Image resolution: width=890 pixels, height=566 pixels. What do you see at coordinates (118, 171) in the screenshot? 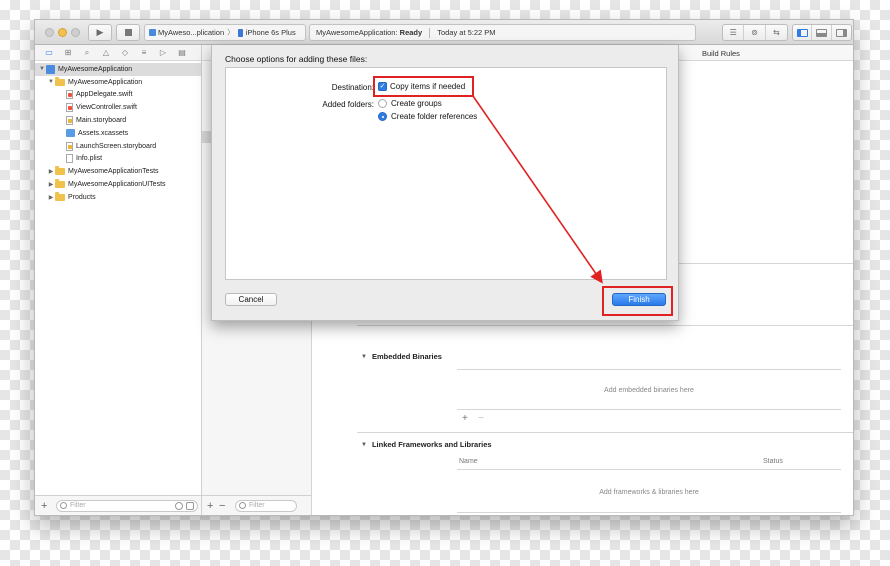
I see `tree-group-row: ▶ MyAwesomeApplicationTests` at bounding box center [118, 171].